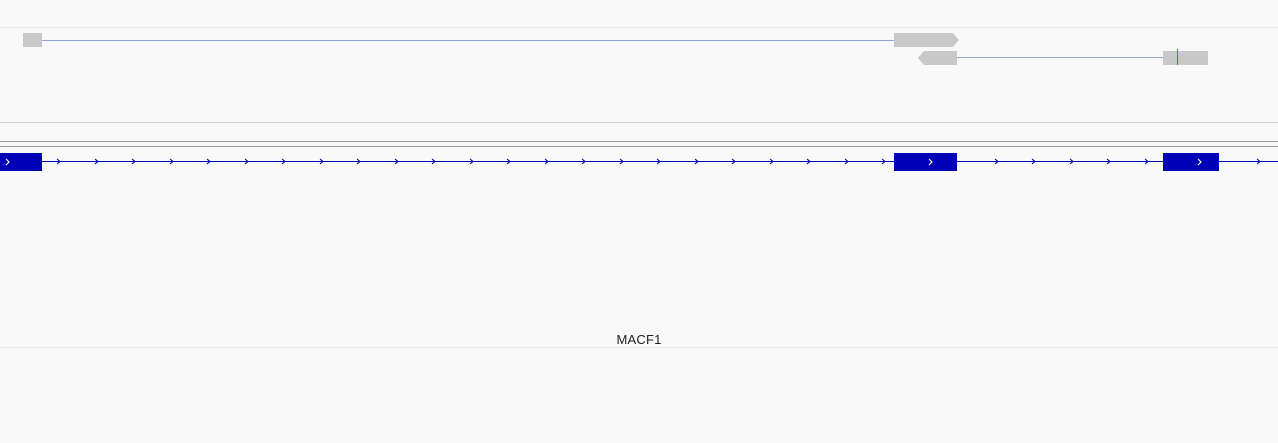 The height and width of the screenshot is (443, 1278). What do you see at coordinates (937, 58) in the screenshot?
I see `faded-transcript-reverse-start-exon` at bounding box center [937, 58].